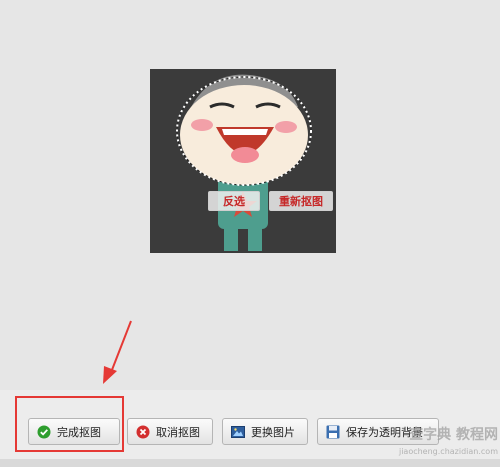  I want to click on watermark-main: 查字典 教程网, so click(453, 435).